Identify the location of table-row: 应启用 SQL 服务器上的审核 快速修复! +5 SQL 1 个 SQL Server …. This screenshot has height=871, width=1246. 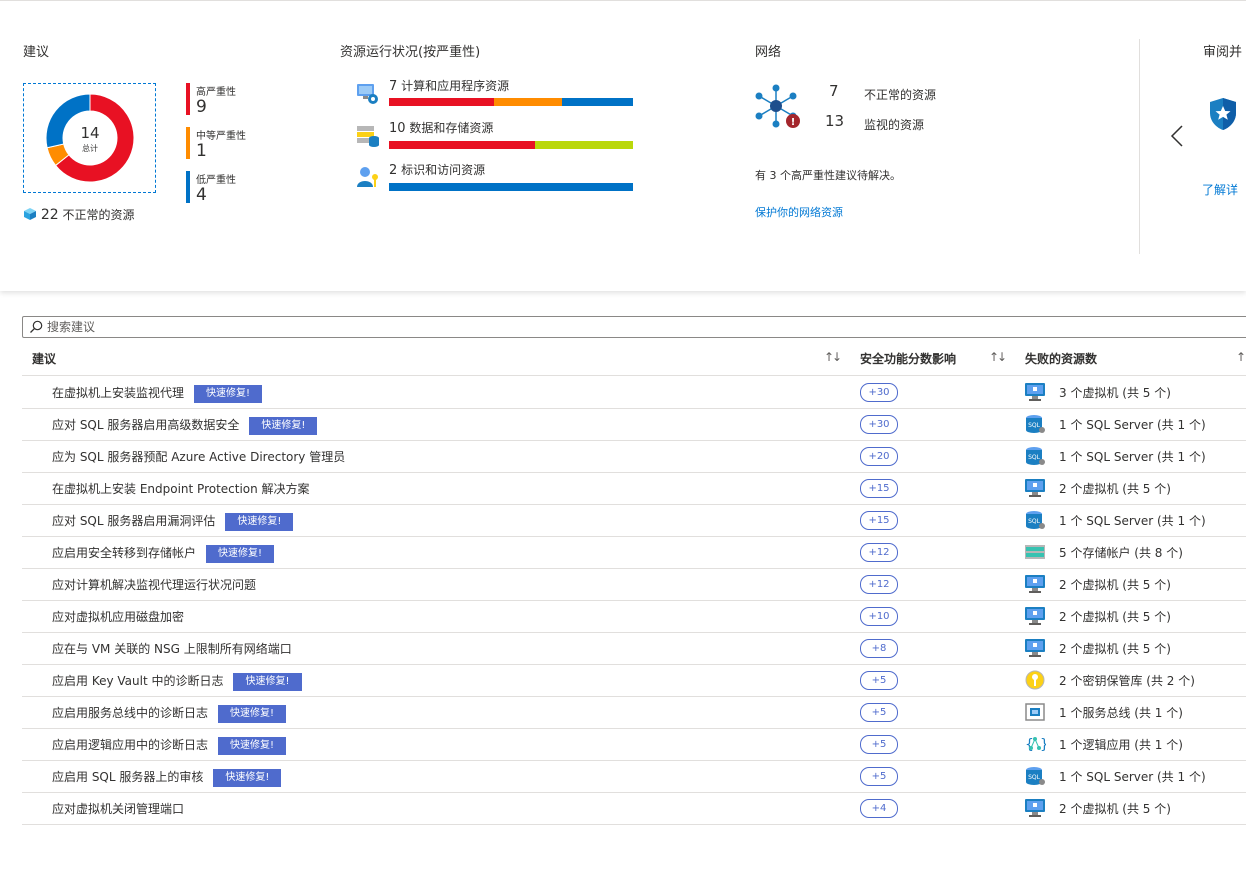
(634, 776).